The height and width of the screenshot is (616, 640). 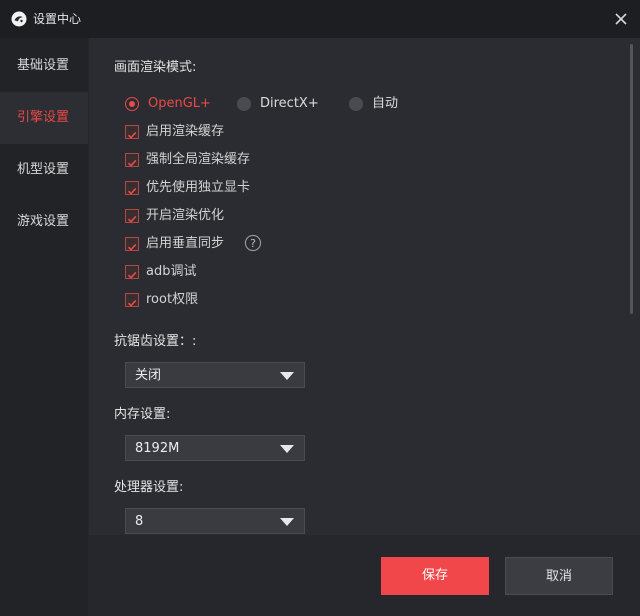 I want to click on cancel-button: 取消, so click(x=559, y=576).